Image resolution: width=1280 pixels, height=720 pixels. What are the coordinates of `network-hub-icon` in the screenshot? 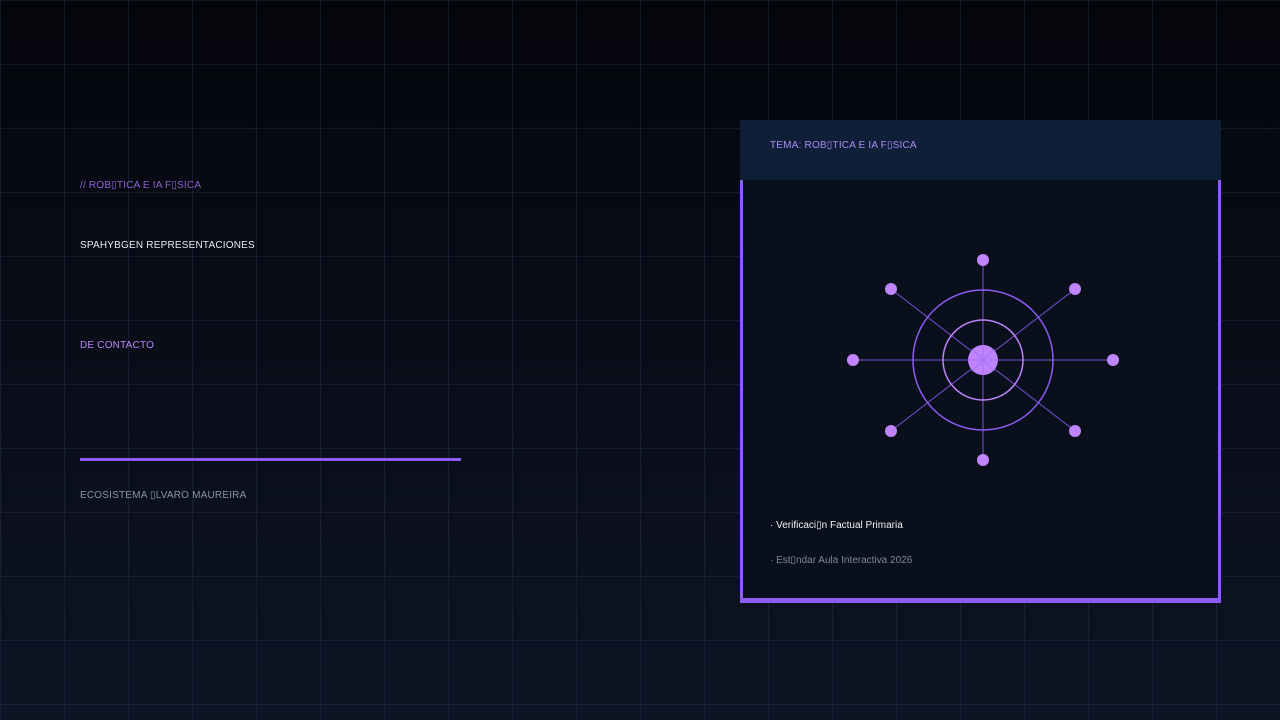 It's located at (983, 360).